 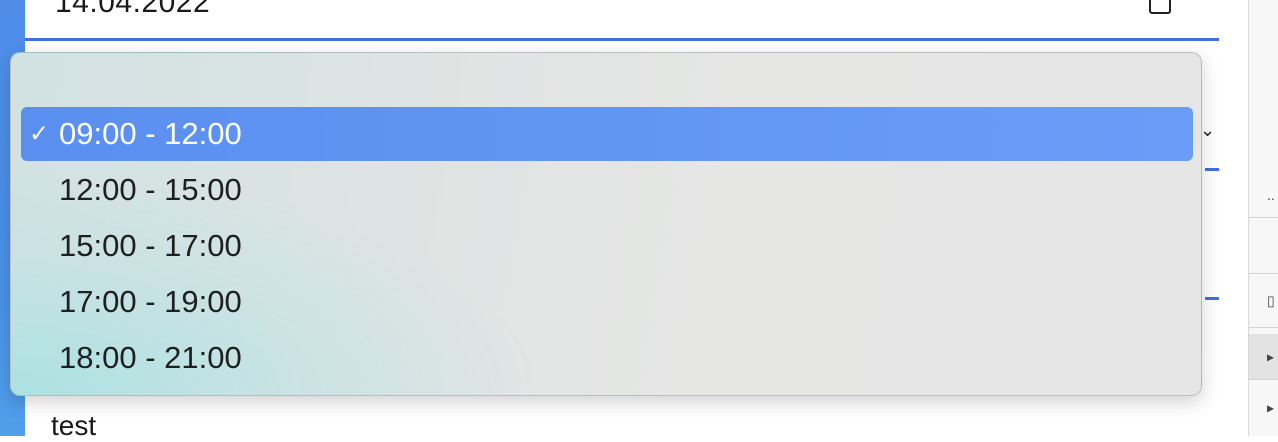 What do you see at coordinates (1263, 195) in the screenshot?
I see `side-panel-row: ..` at bounding box center [1263, 195].